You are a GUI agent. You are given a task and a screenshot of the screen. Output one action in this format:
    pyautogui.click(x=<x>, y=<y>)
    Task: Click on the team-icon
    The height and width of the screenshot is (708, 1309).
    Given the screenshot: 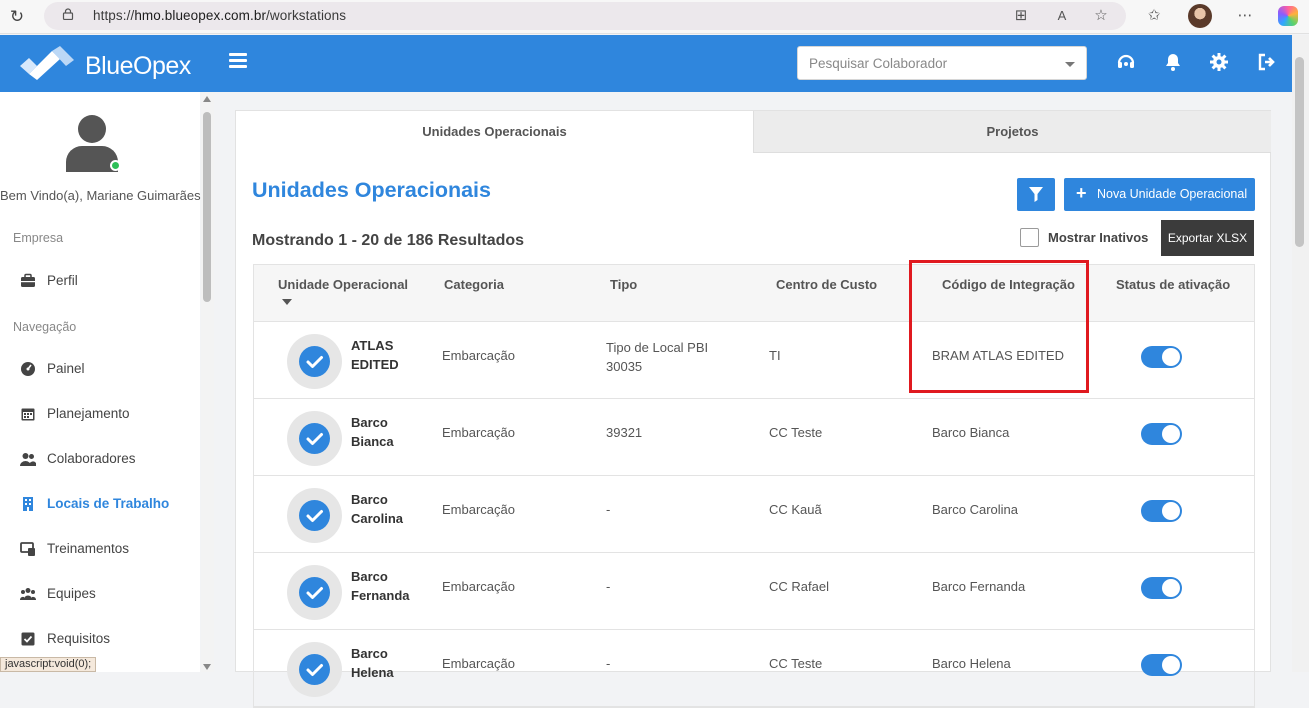 What is the action you would take?
    pyautogui.click(x=28, y=594)
    